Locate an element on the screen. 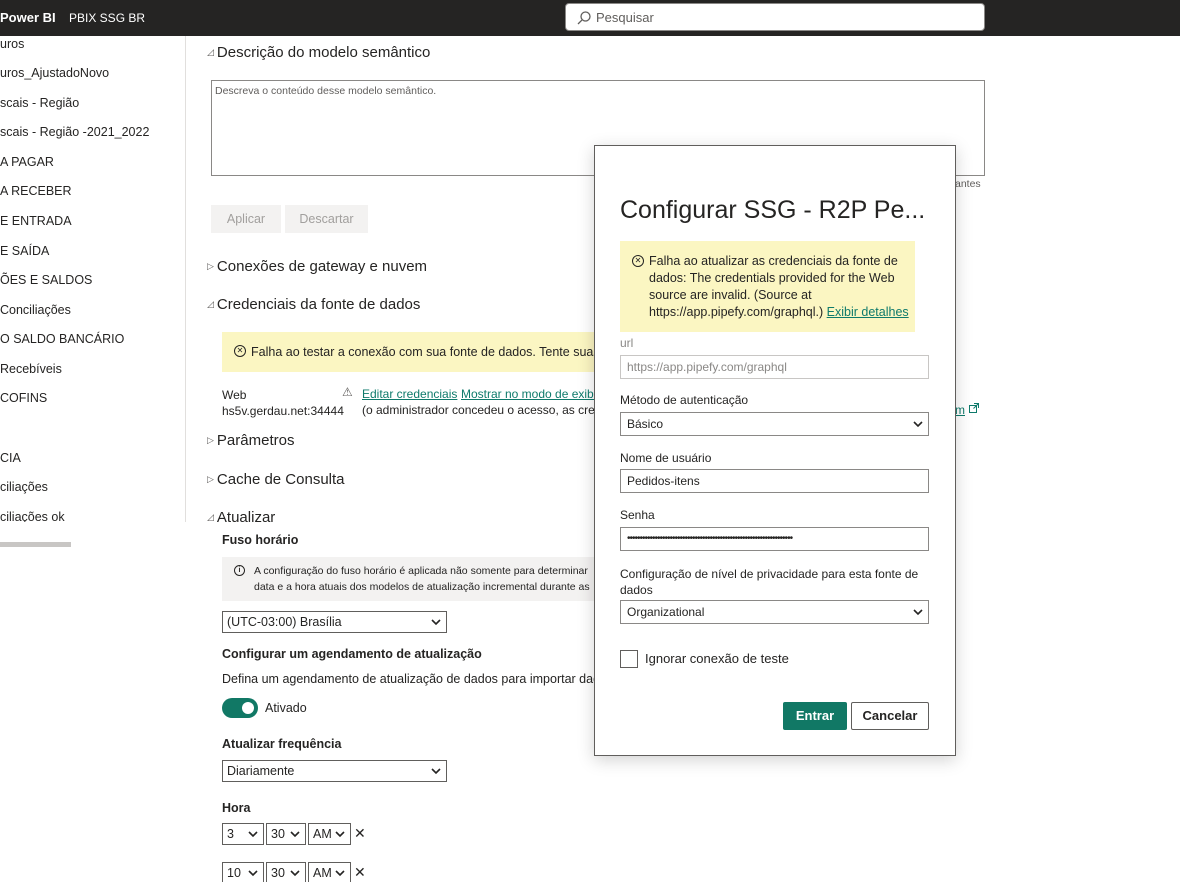 This screenshot has height=882, width=1180. external-link: m is located at coordinates (960, 410).